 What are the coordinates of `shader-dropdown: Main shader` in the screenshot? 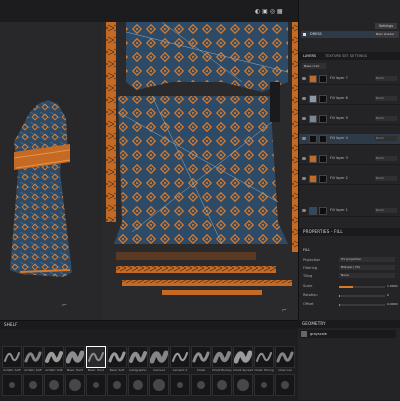 It's located at (385, 34).